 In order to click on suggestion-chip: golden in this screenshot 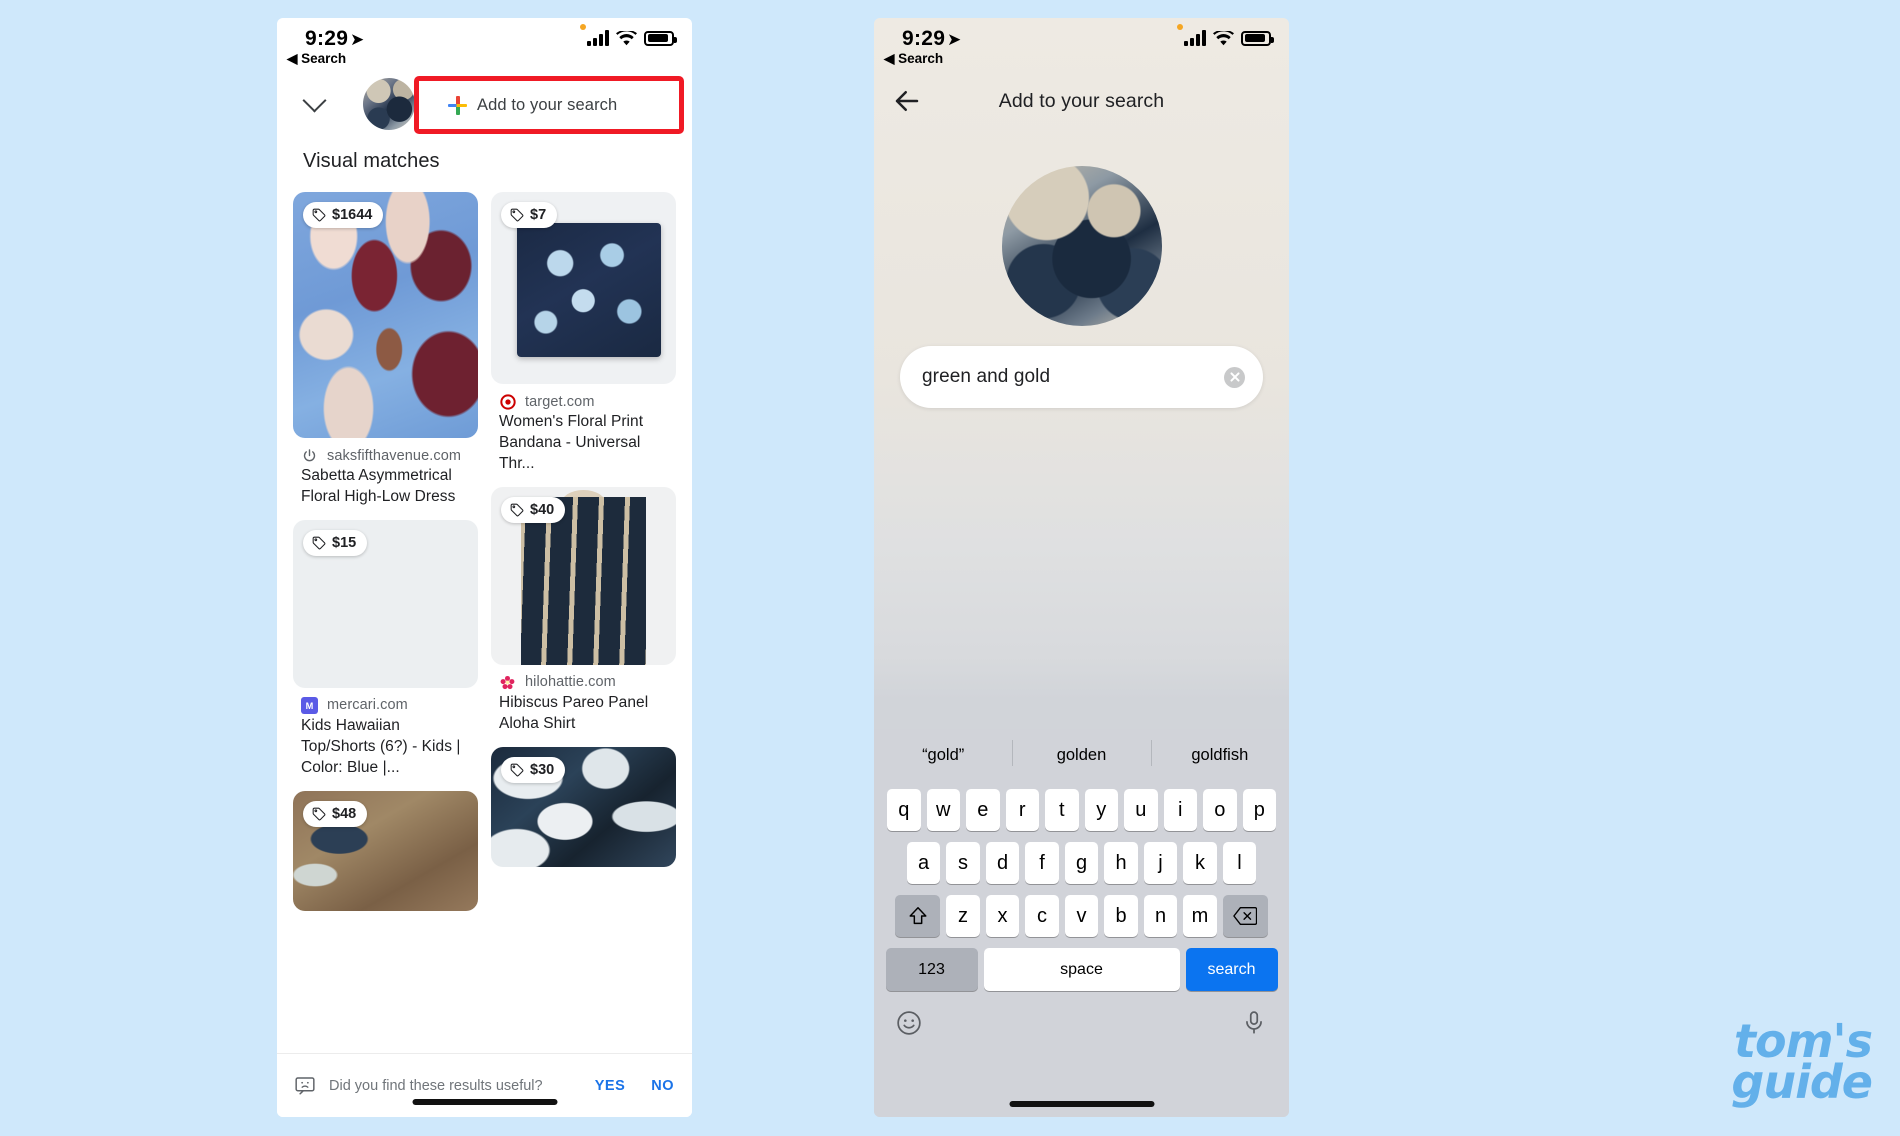, I will do `click(1081, 752)`.